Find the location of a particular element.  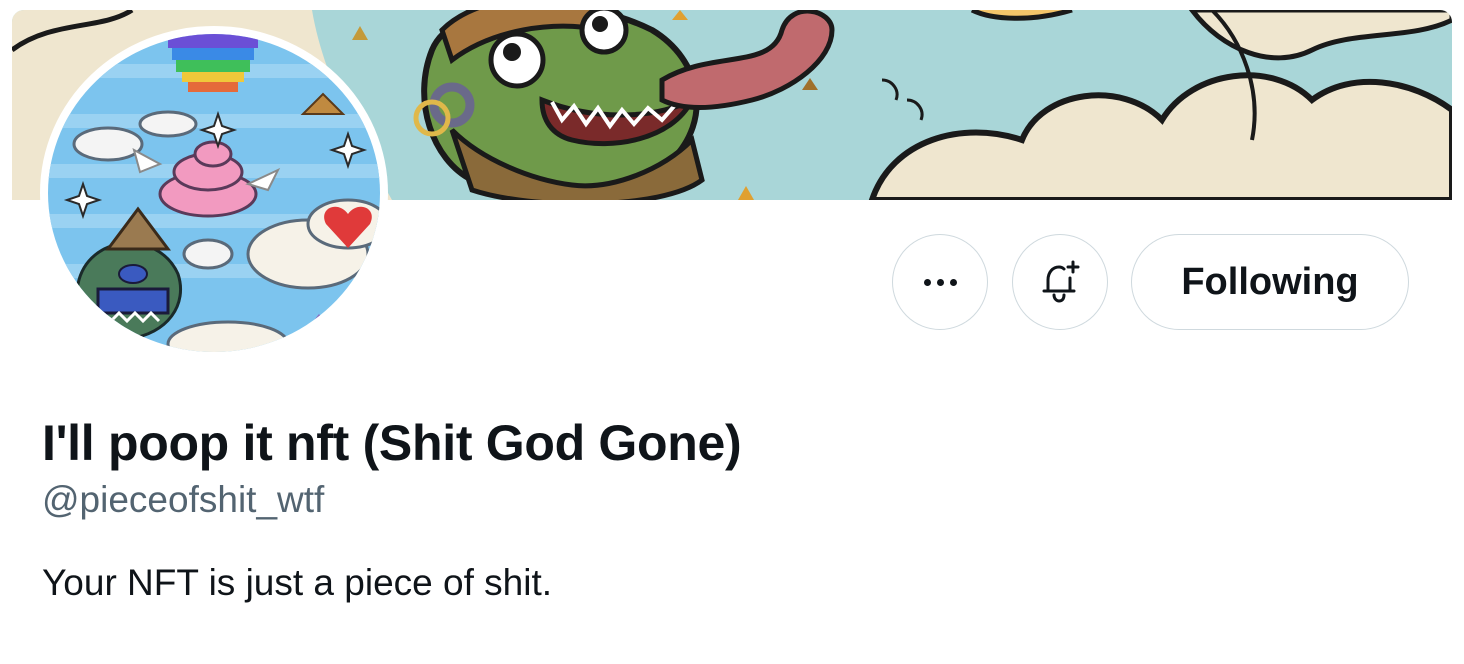

following-button-label: Following is located at coordinates (1270, 281).